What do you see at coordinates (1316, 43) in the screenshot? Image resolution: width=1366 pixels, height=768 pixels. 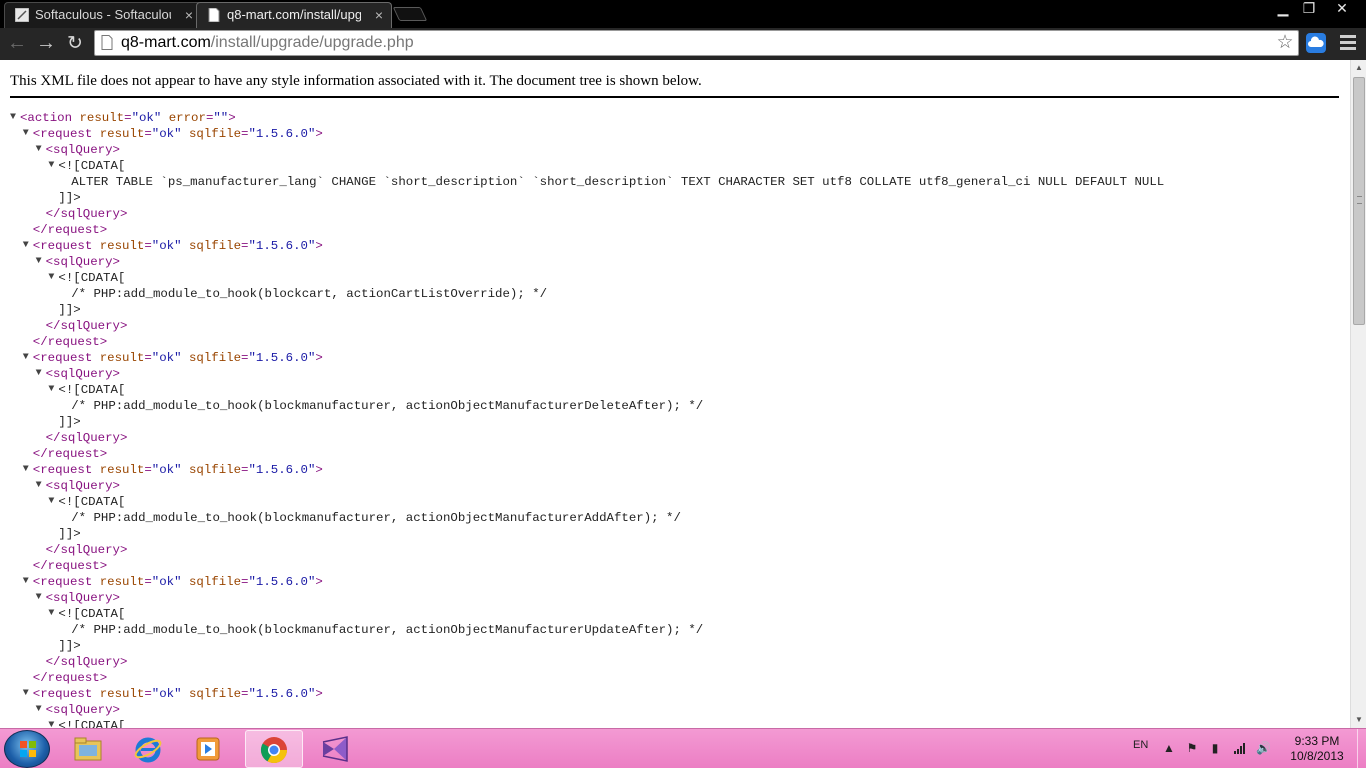 I see `cloud-extension-icon` at bounding box center [1316, 43].